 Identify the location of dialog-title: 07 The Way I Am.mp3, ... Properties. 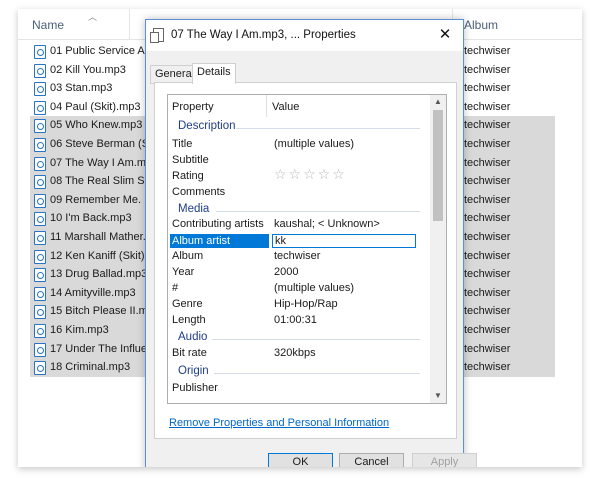
(263, 35).